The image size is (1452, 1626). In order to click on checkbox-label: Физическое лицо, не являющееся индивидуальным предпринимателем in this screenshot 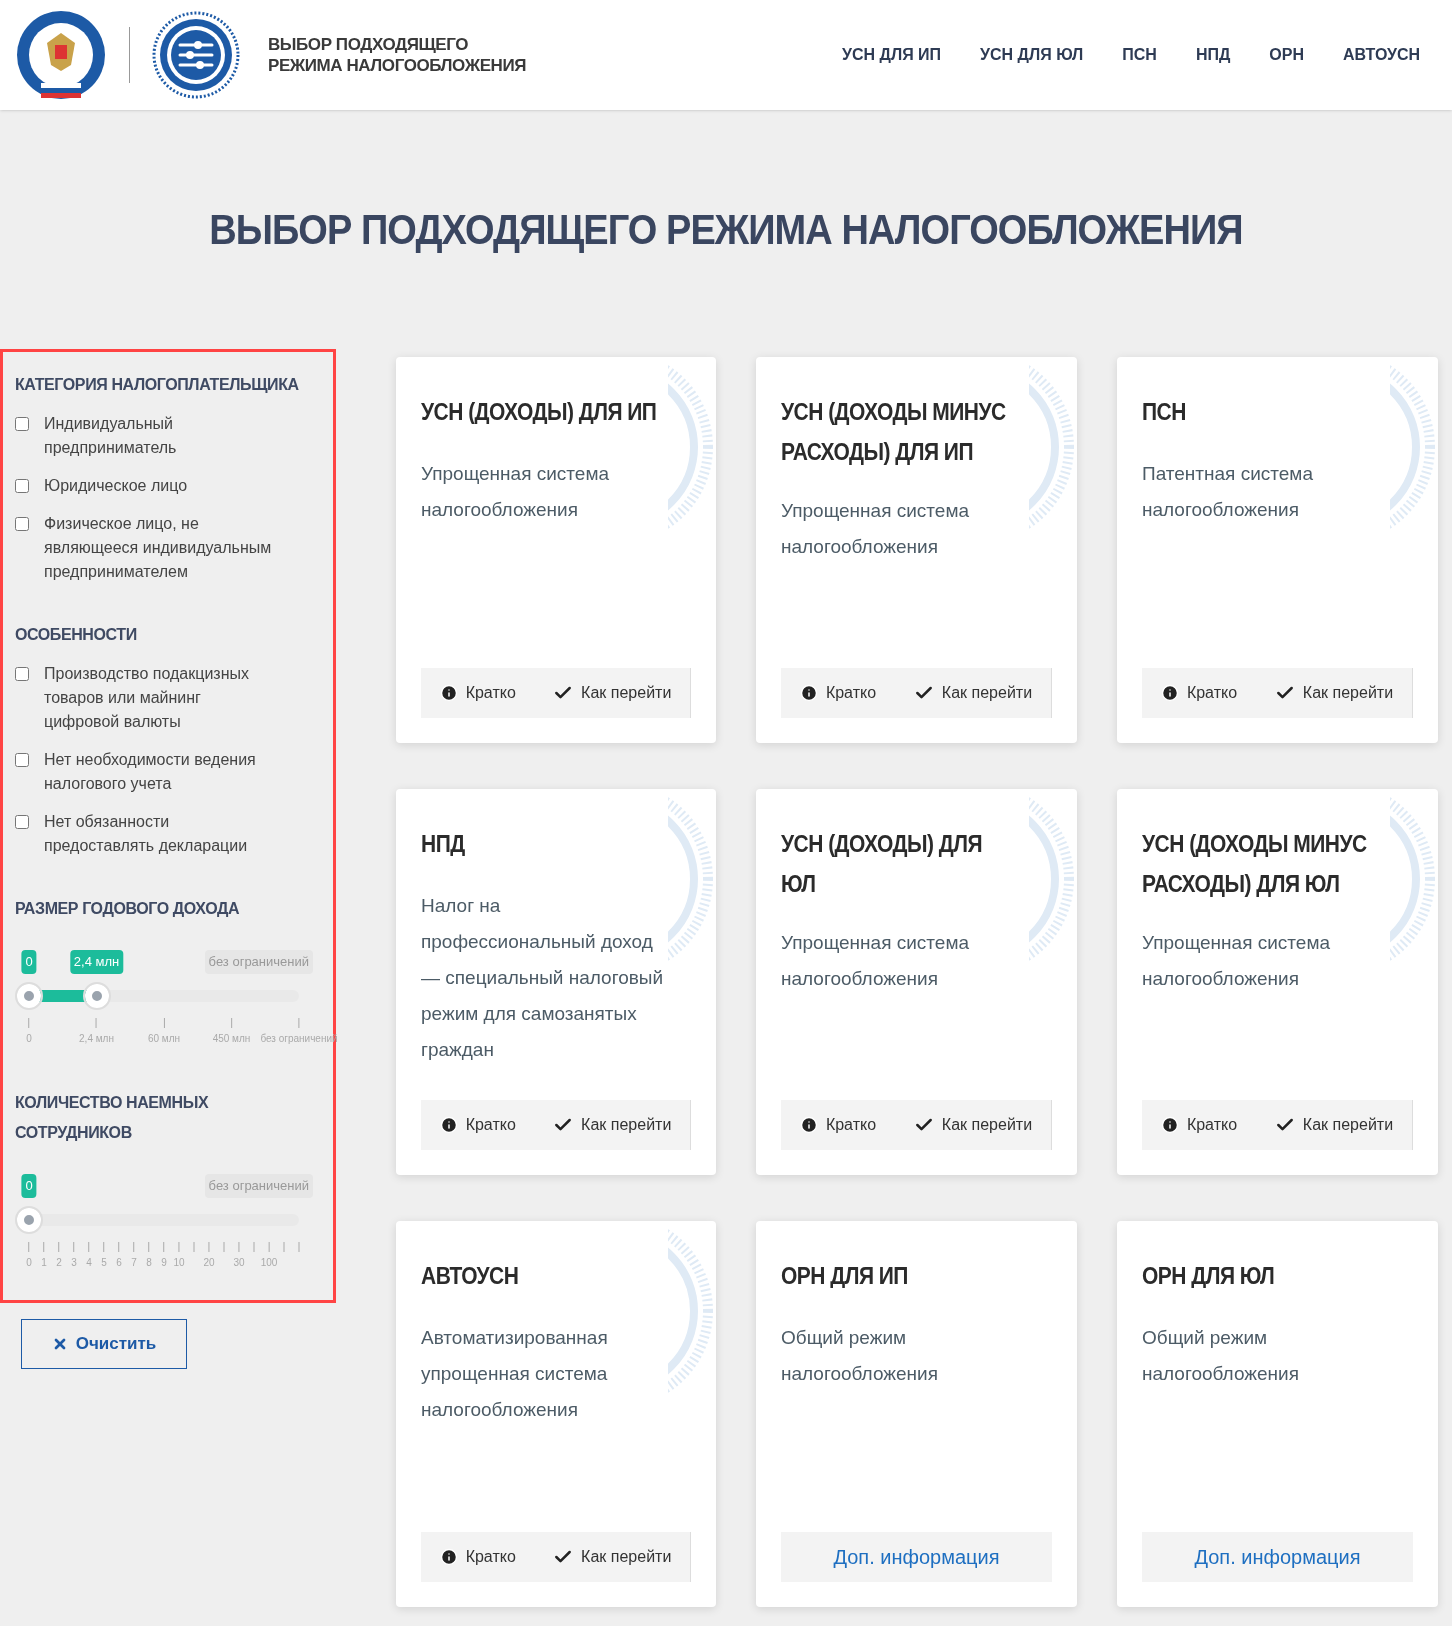, I will do `click(158, 548)`.